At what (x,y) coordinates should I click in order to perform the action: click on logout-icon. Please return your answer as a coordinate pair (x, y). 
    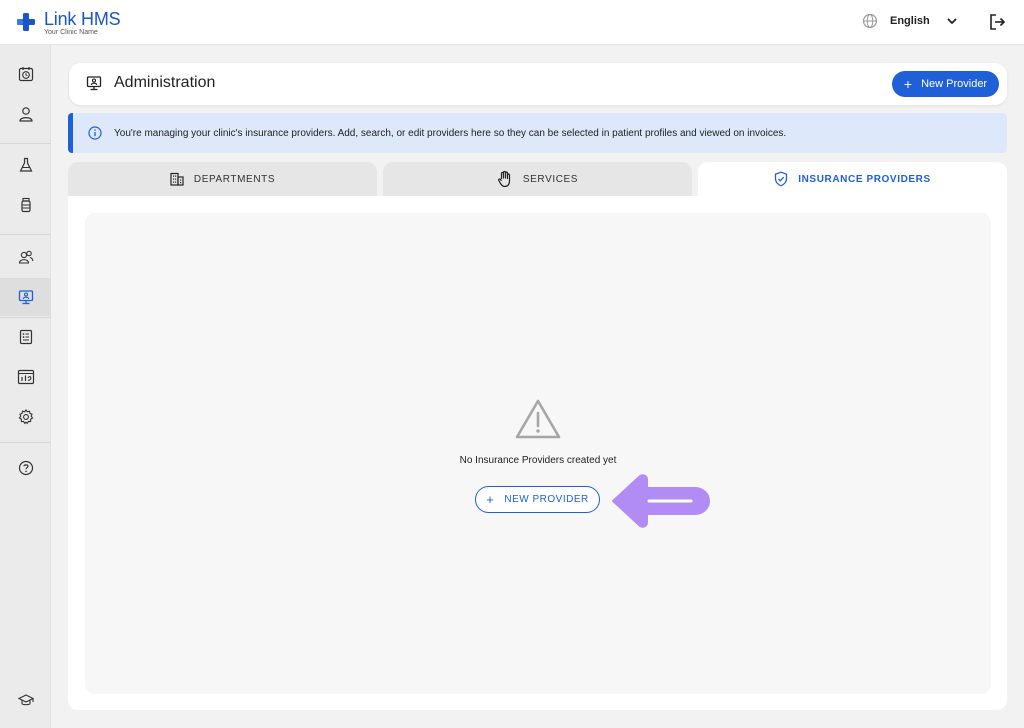
    Looking at the image, I should click on (997, 22).